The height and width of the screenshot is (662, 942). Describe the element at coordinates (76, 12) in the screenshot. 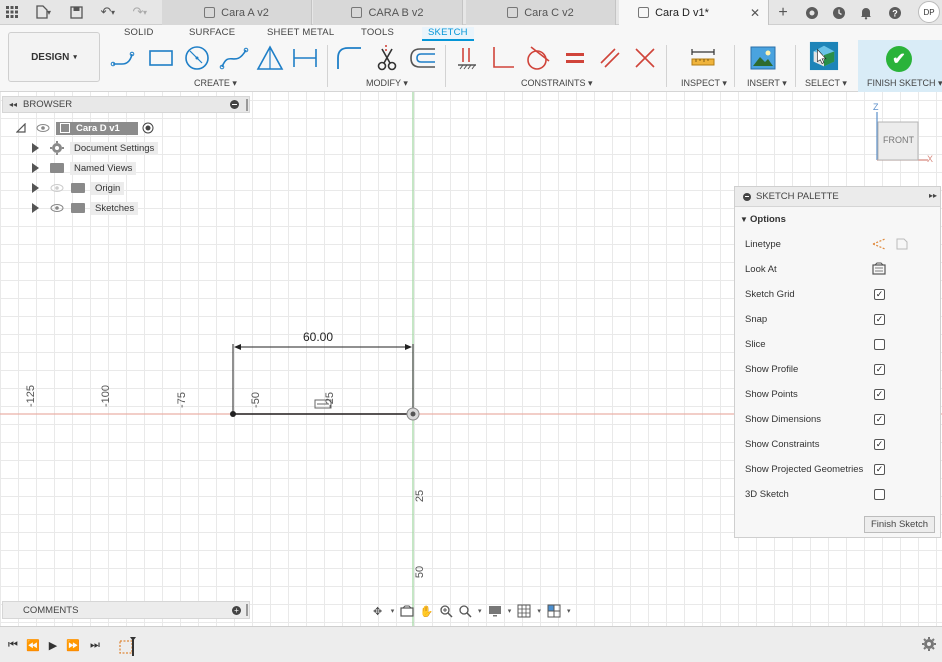

I see `save-icon` at that location.